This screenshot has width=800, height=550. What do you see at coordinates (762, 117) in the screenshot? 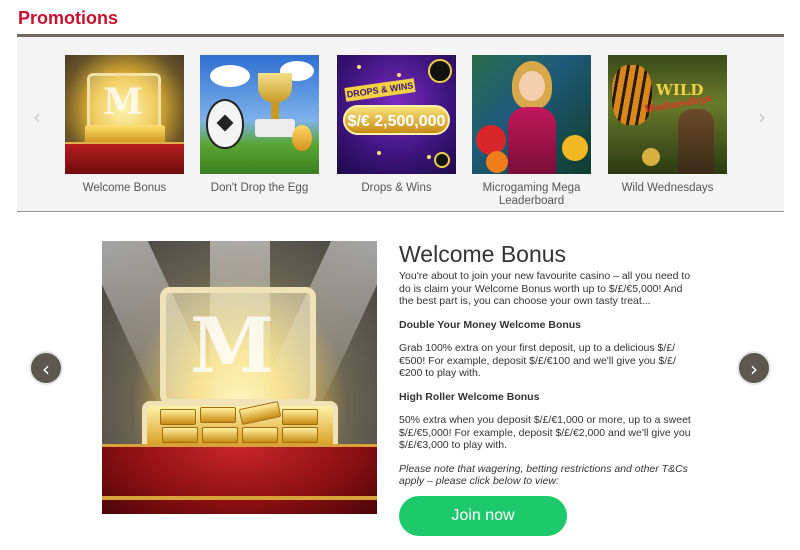
I see `carousel-next-arrow-icon: ›` at bounding box center [762, 117].